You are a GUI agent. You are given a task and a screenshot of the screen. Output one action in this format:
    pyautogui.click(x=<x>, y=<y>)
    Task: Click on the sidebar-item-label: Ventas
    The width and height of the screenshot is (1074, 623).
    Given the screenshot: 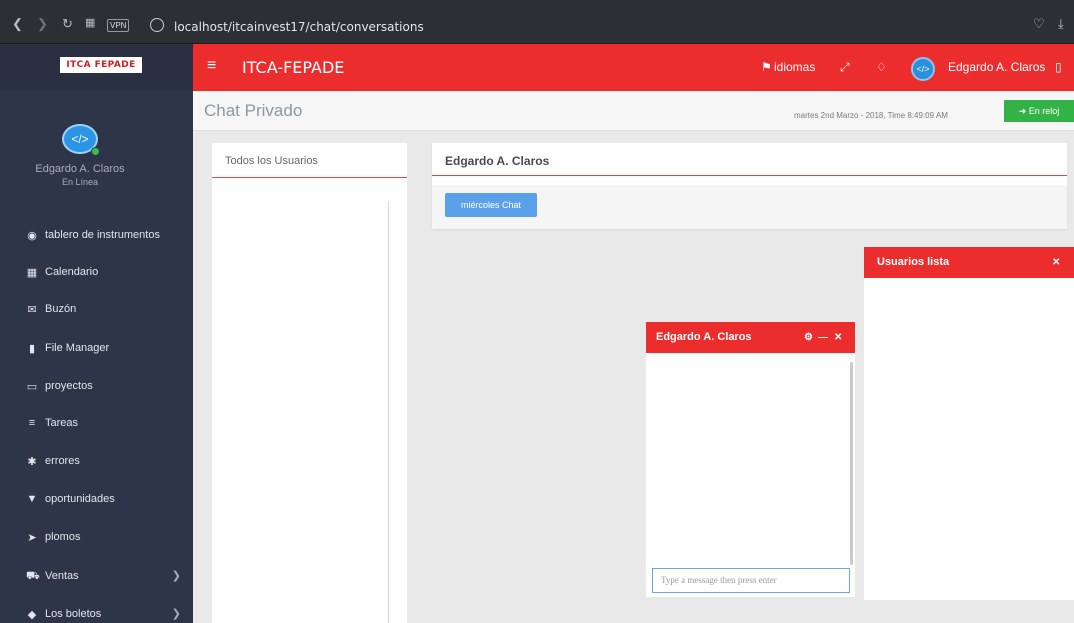 What is the action you would take?
    pyautogui.click(x=62, y=576)
    